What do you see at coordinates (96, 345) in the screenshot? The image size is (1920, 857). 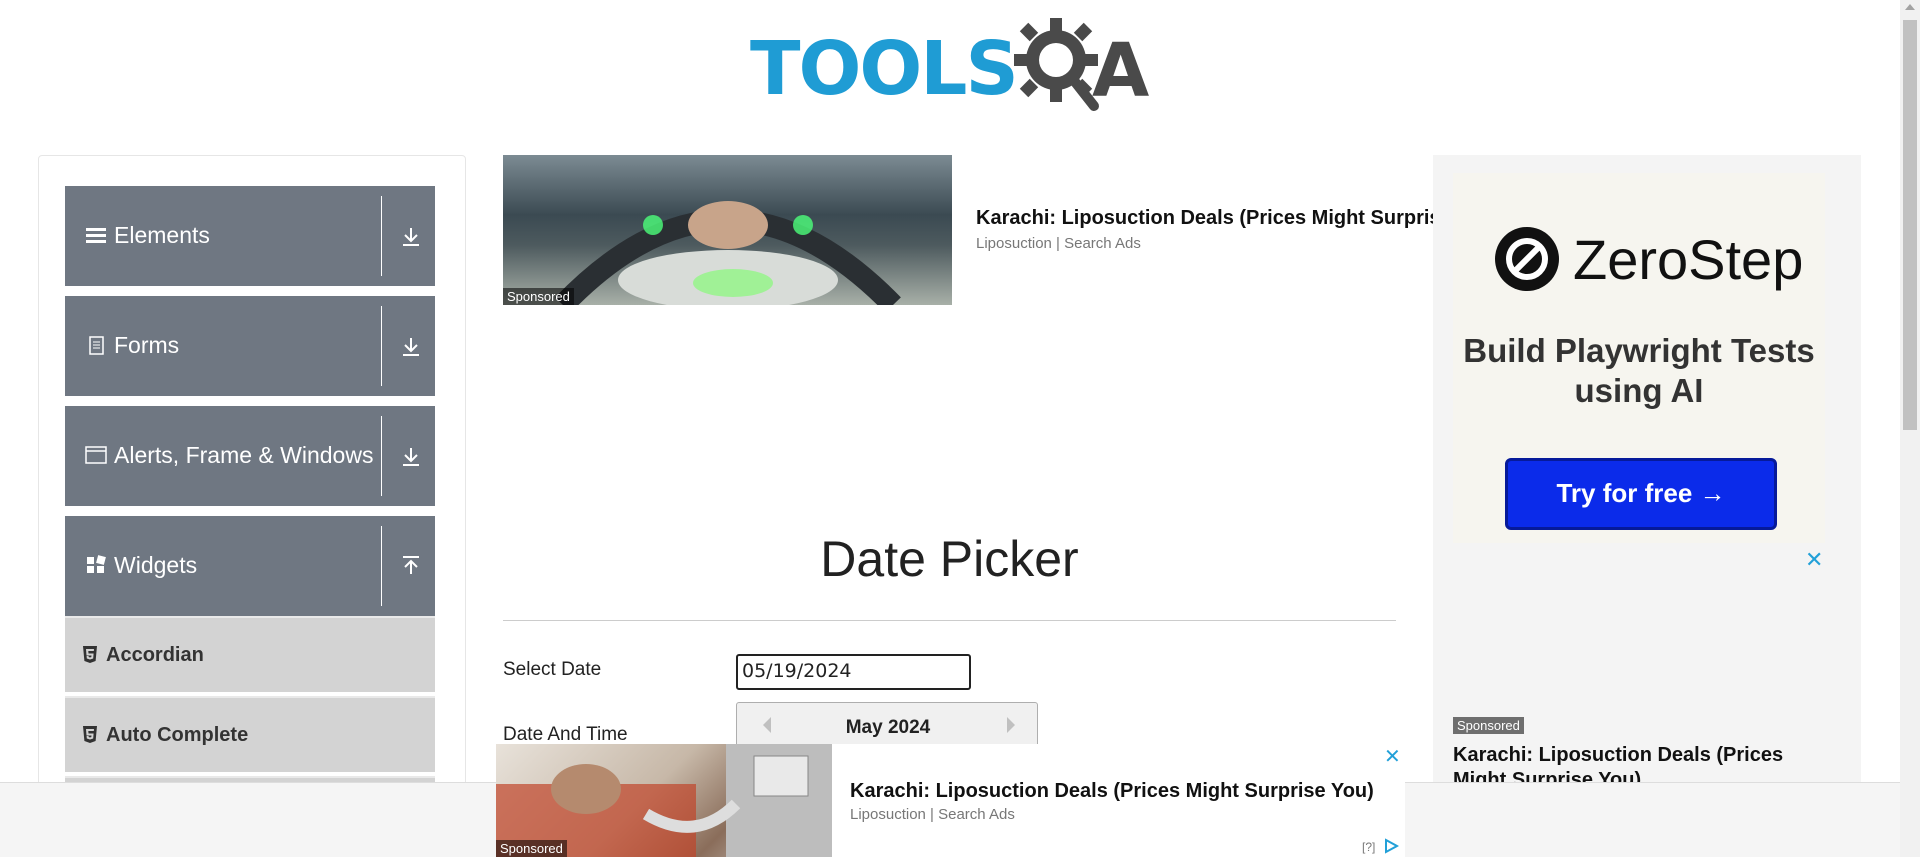 I see `document-icon` at bounding box center [96, 345].